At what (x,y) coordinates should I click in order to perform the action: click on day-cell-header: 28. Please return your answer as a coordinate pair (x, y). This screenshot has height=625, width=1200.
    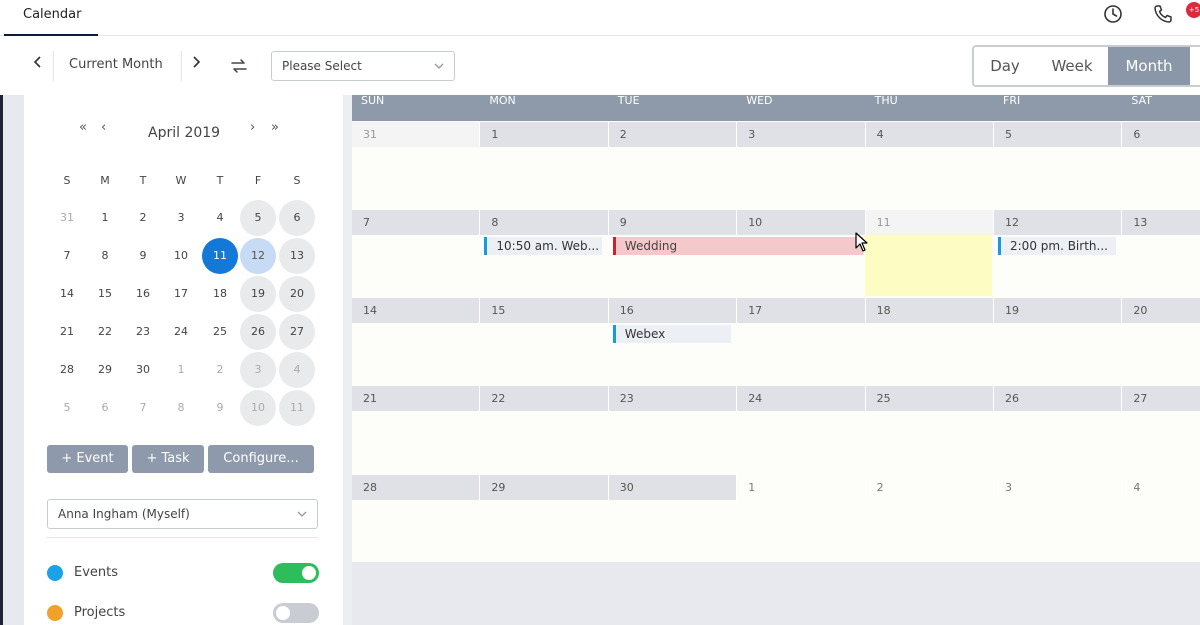
    Looking at the image, I should click on (416, 487).